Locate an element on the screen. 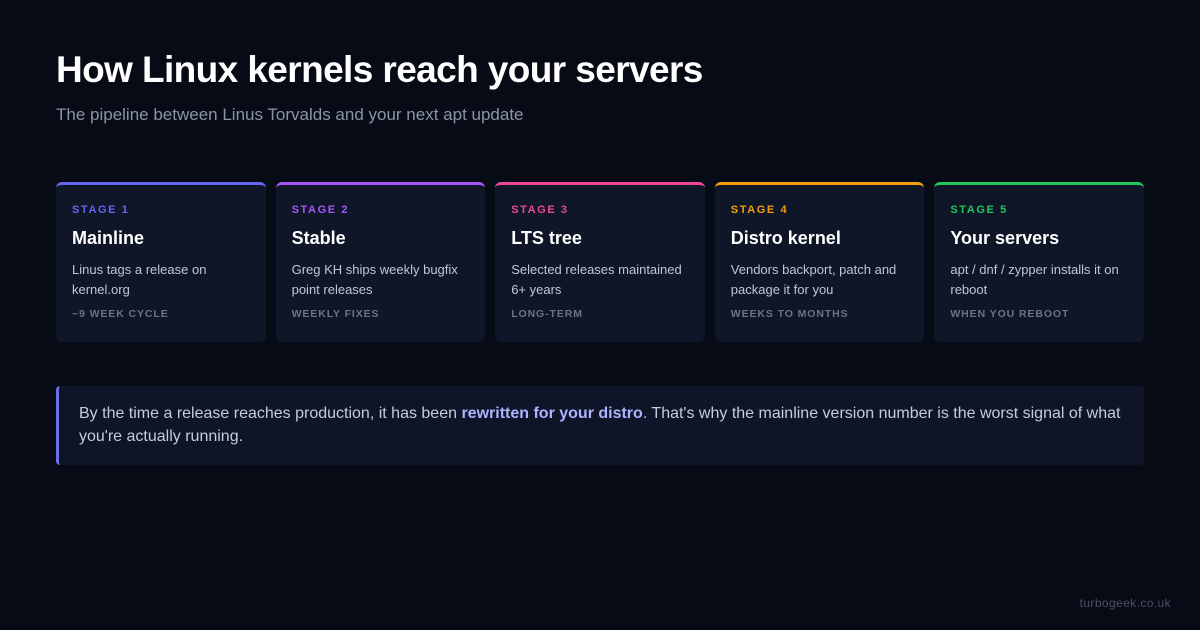  stage-label: STAGE 3 is located at coordinates (540, 210).